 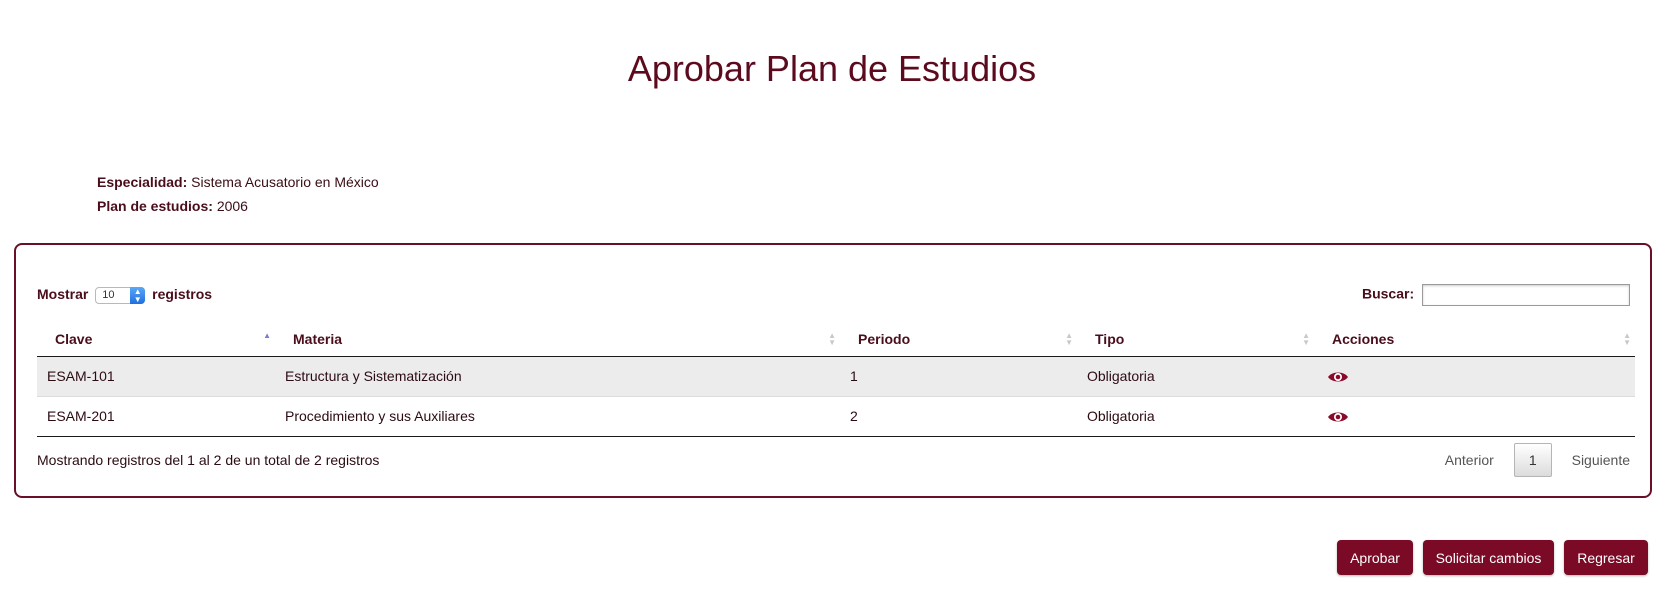 What do you see at coordinates (155, 206) in the screenshot?
I see `plan-label: Plan de estudios:` at bounding box center [155, 206].